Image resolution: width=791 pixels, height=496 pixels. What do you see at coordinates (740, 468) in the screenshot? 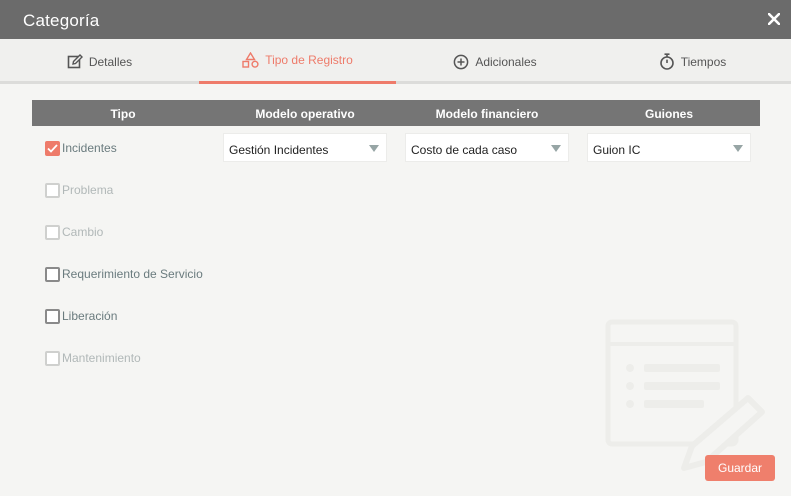
I see `save-button: Guardar` at bounding box center [740, 468].